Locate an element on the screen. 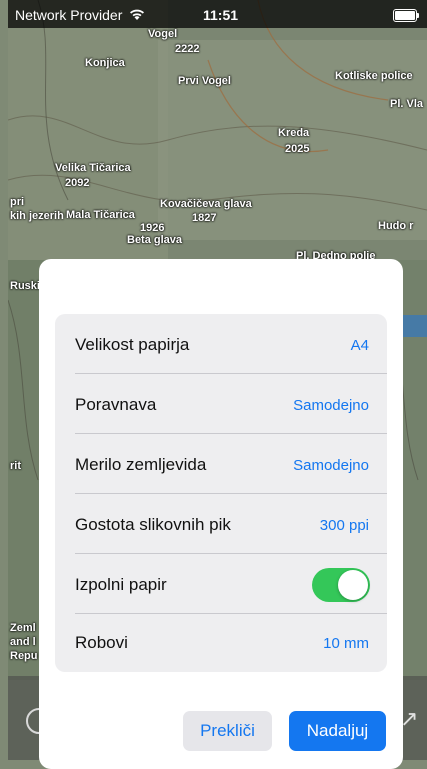 The width and height of the screenshot is (427, 769). map-label: 1926 is located at coordinates (152, 228).